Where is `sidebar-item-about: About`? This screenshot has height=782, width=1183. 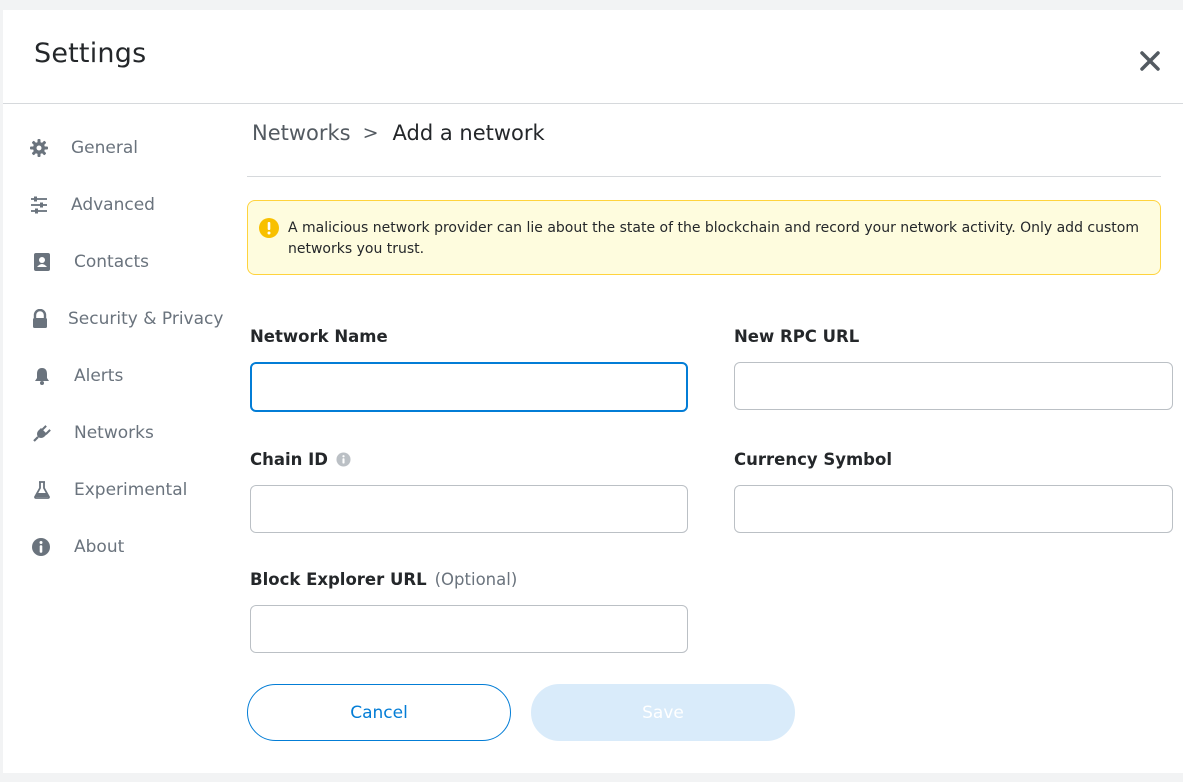 sidebar-item-about: About is located at coordinates (115, 547).